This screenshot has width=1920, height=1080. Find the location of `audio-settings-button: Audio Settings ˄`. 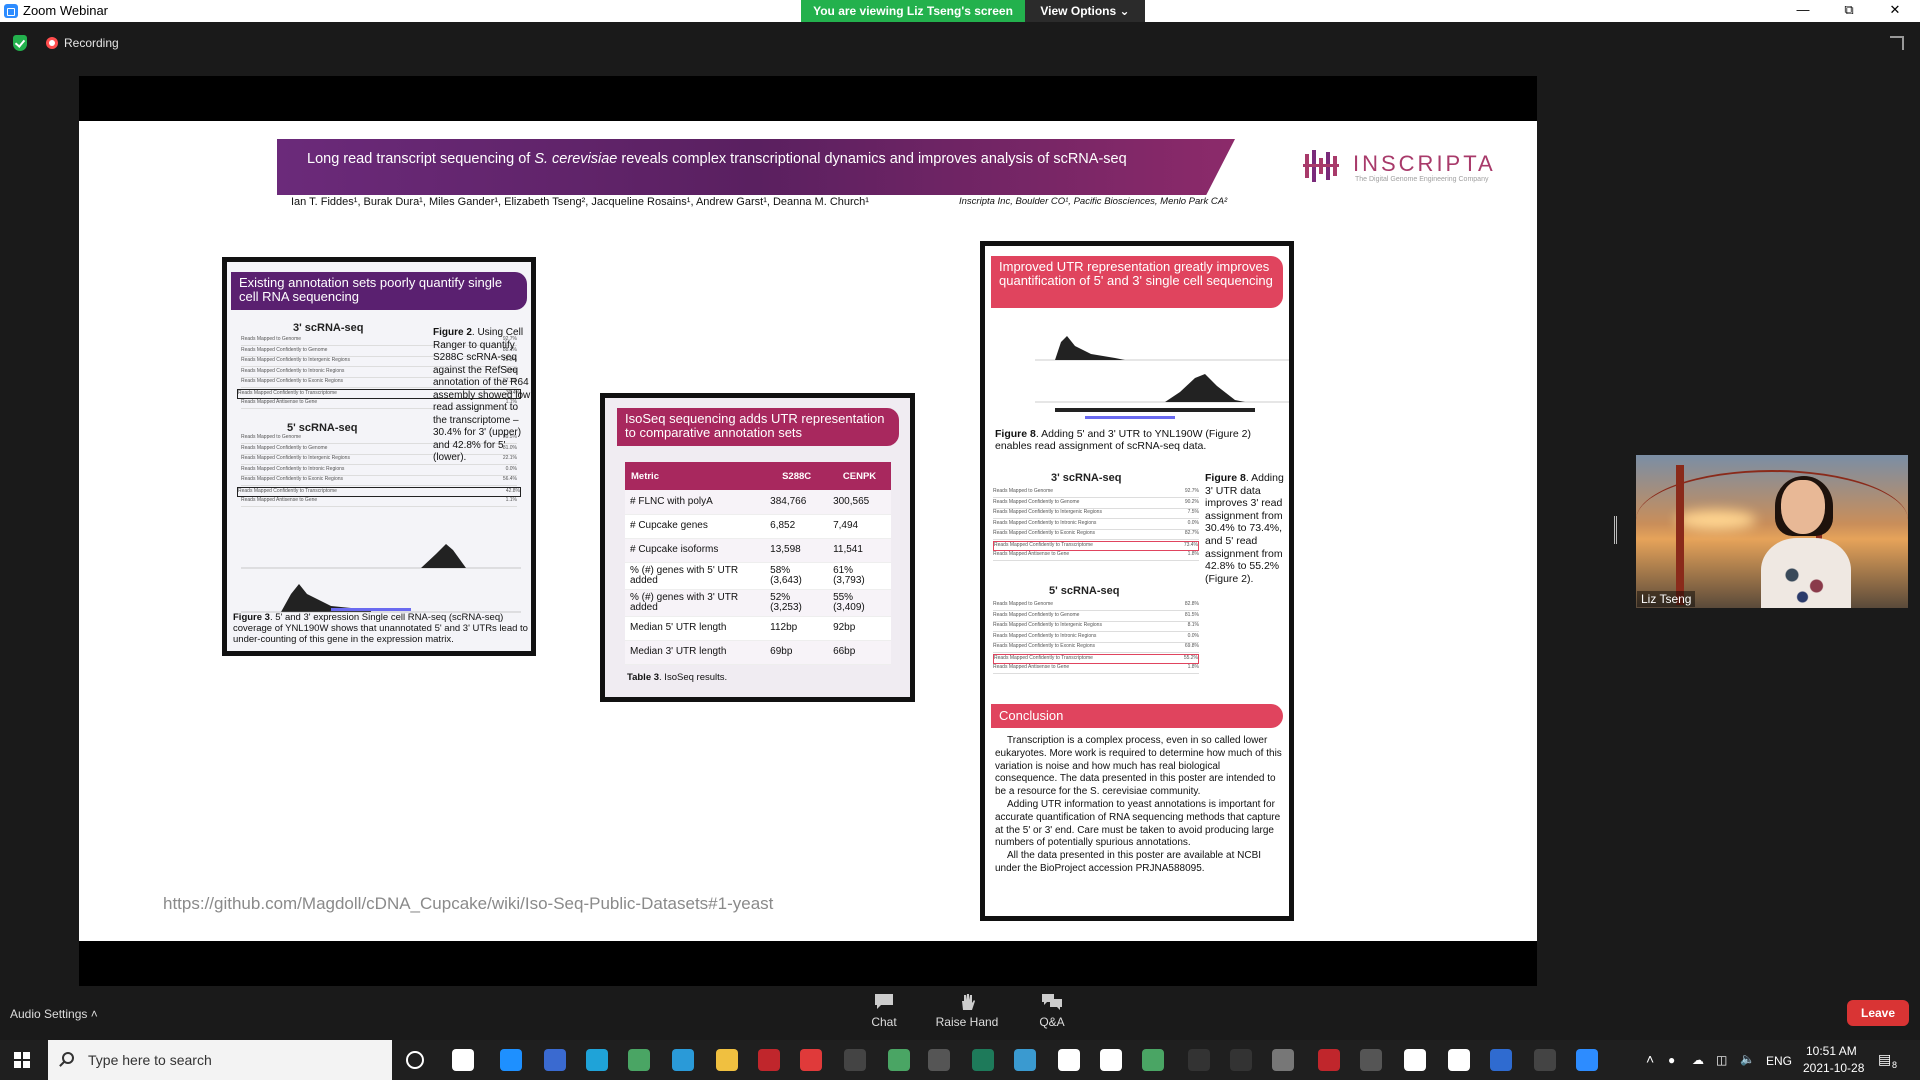

audio-settings-button: Audio Settings ˄ is located at coordinates (54, 1014).